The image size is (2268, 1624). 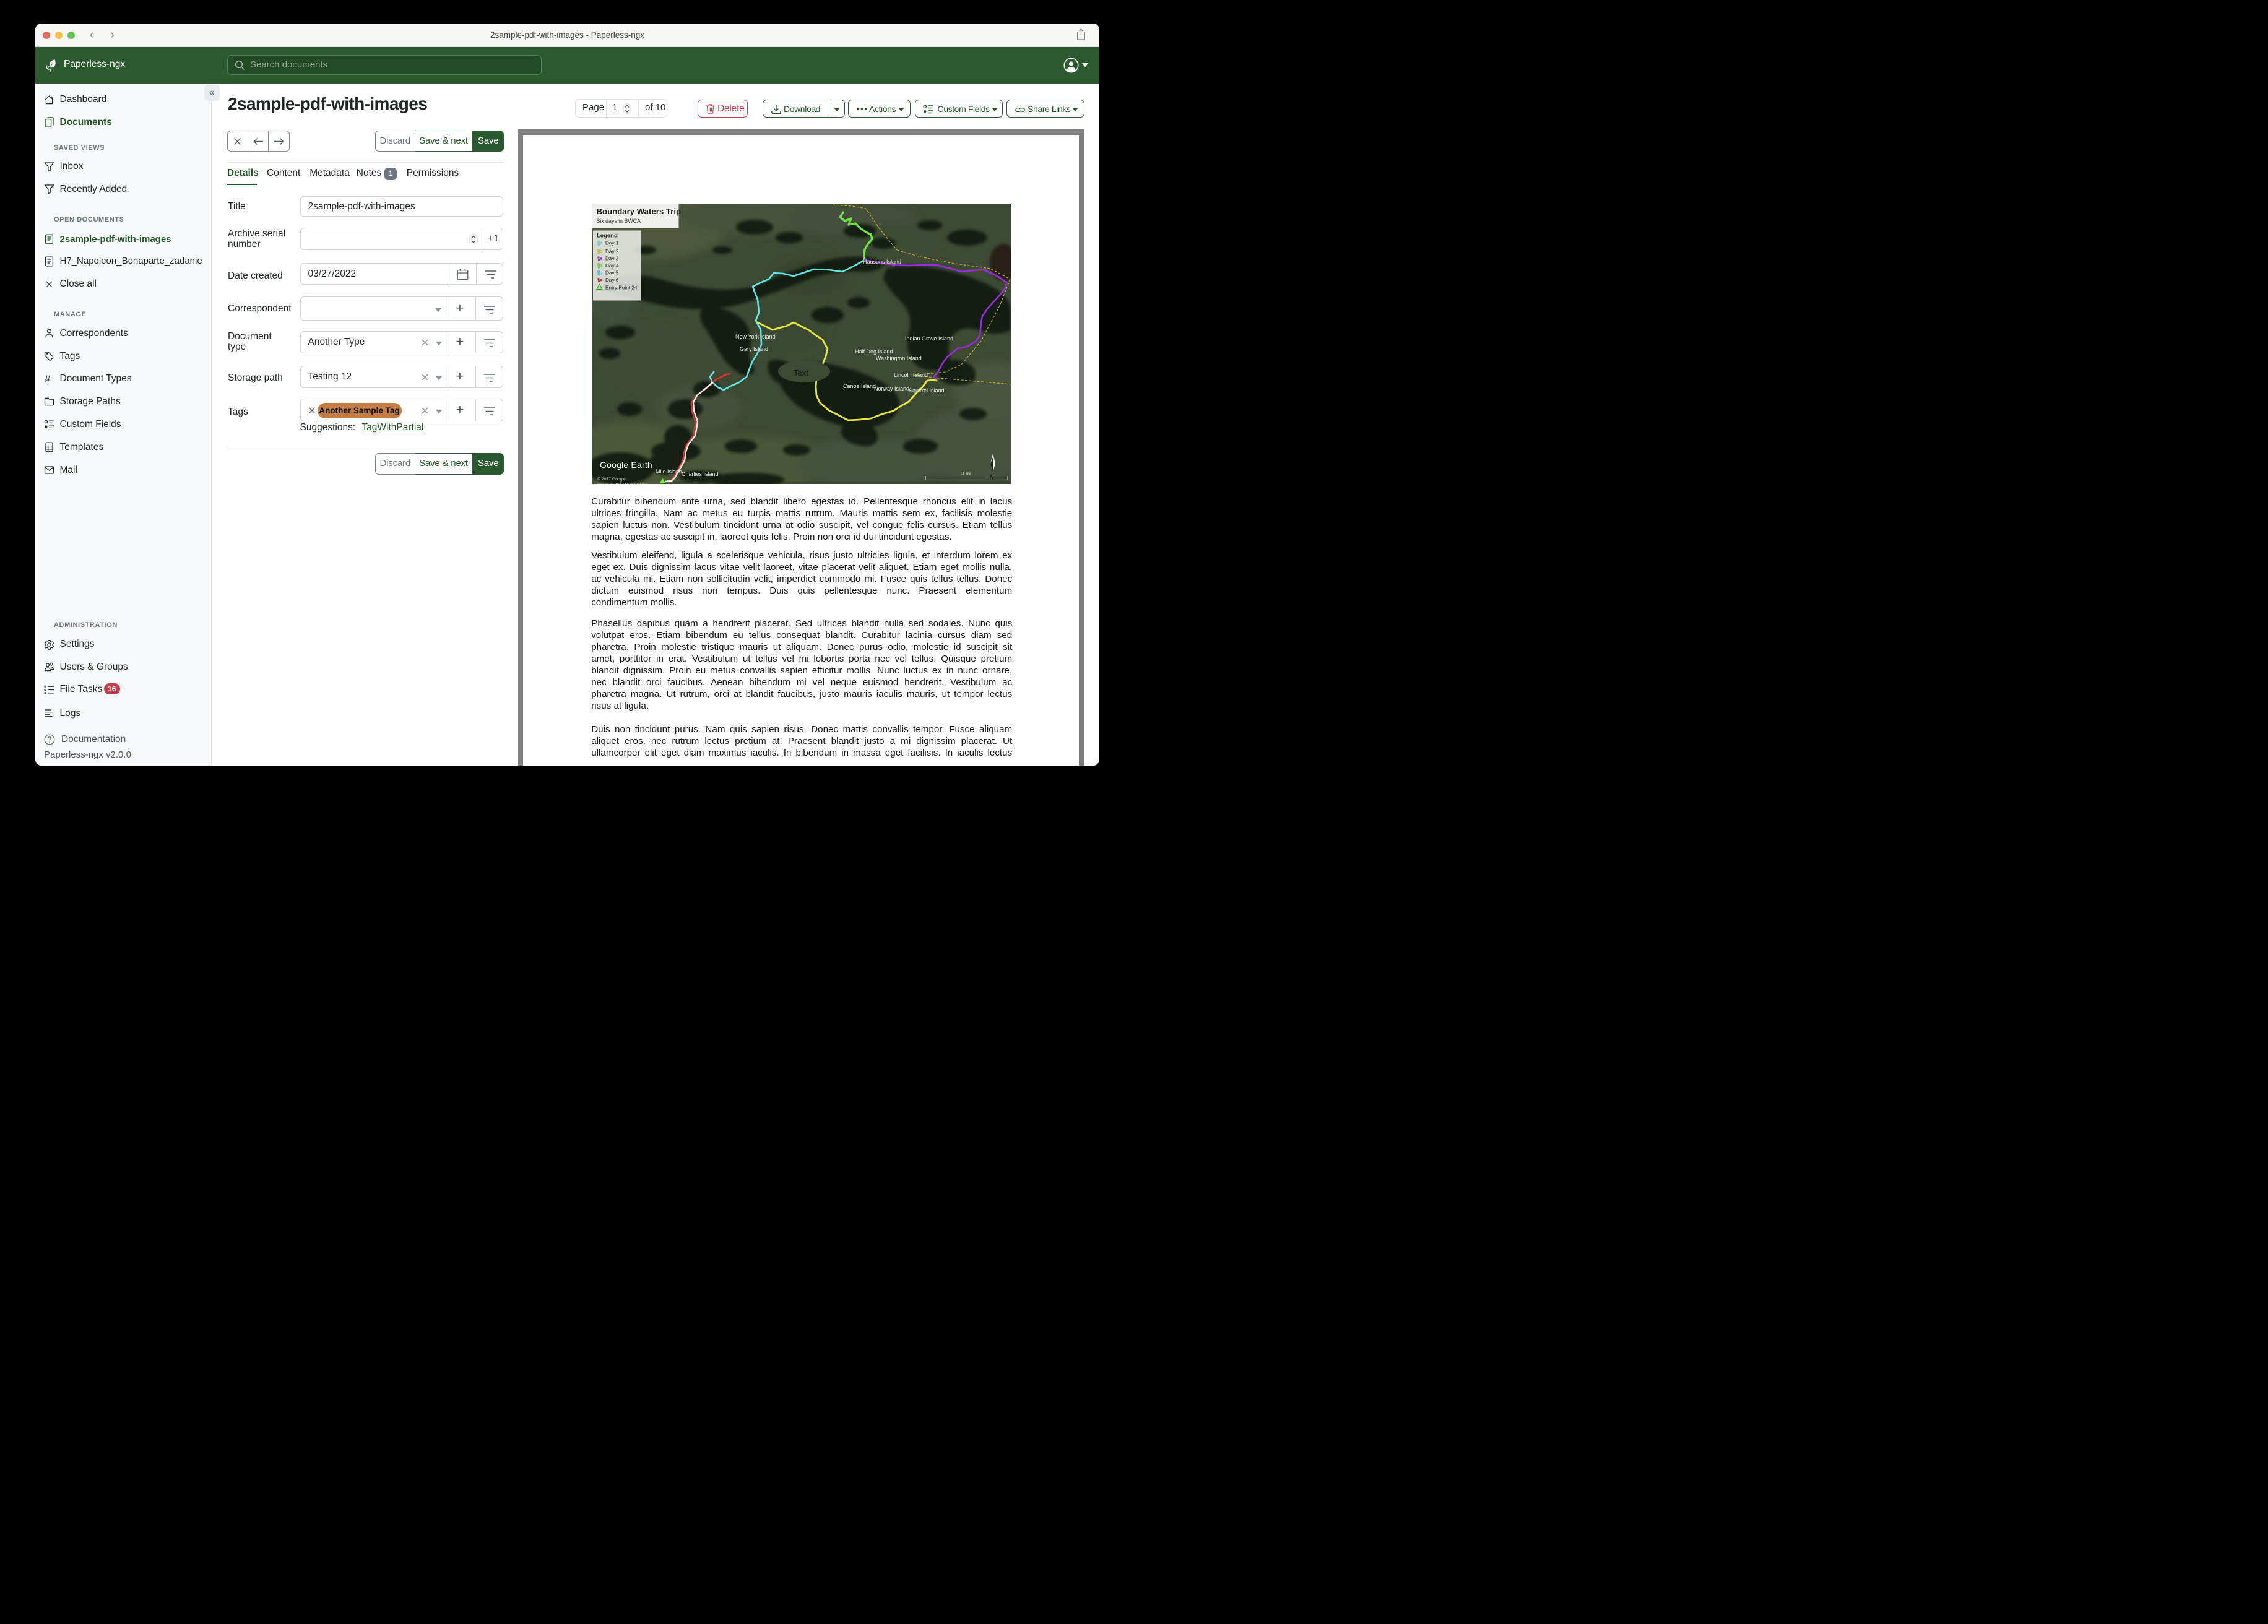 What do you see at coordinates (754, 349) in the screenshot?
I see `svg-text: Gary Island` at bounding box center [754, 349].